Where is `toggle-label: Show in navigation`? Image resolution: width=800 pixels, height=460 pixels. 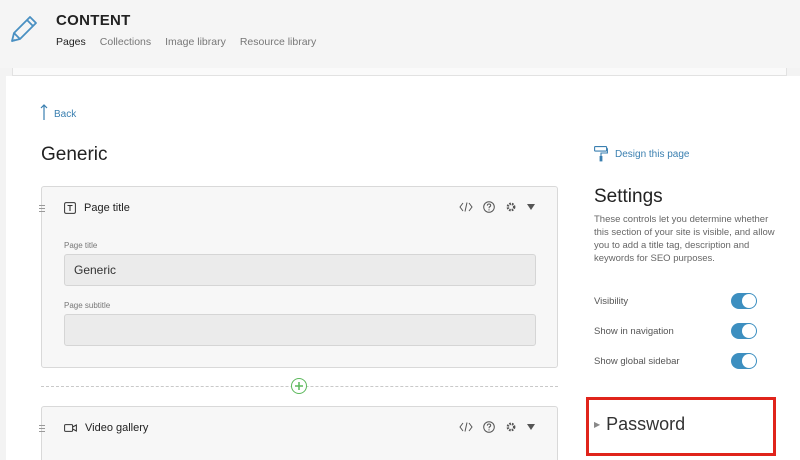
toggle-label: Show in navigation is located at coordinates (634, 331).